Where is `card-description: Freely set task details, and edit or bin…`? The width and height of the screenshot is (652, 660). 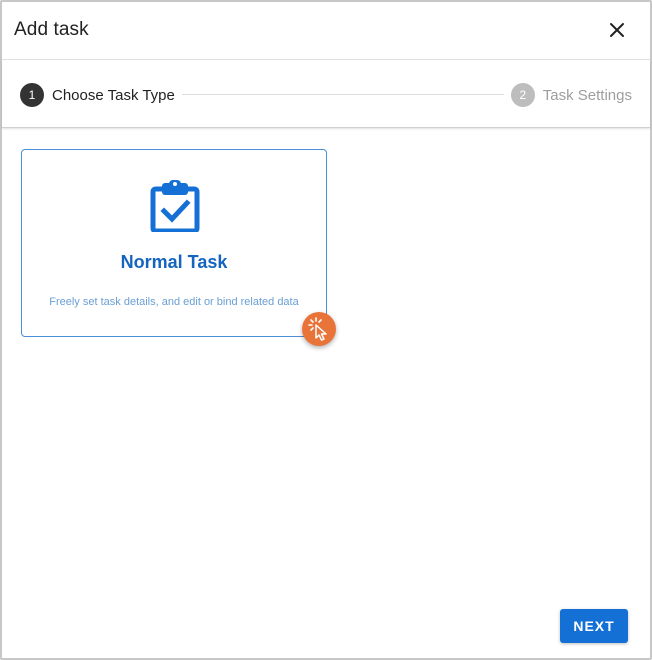
card-description: Freely set task details, and edit or bin… is located at coordinates (174, 302).